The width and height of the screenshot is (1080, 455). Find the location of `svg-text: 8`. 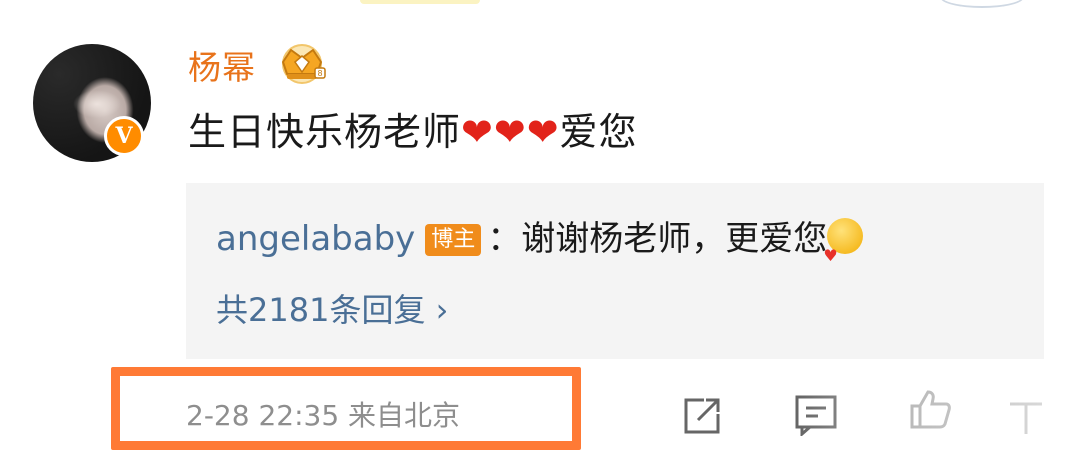

svg-text: 8 is located at coordinates (319, 73).